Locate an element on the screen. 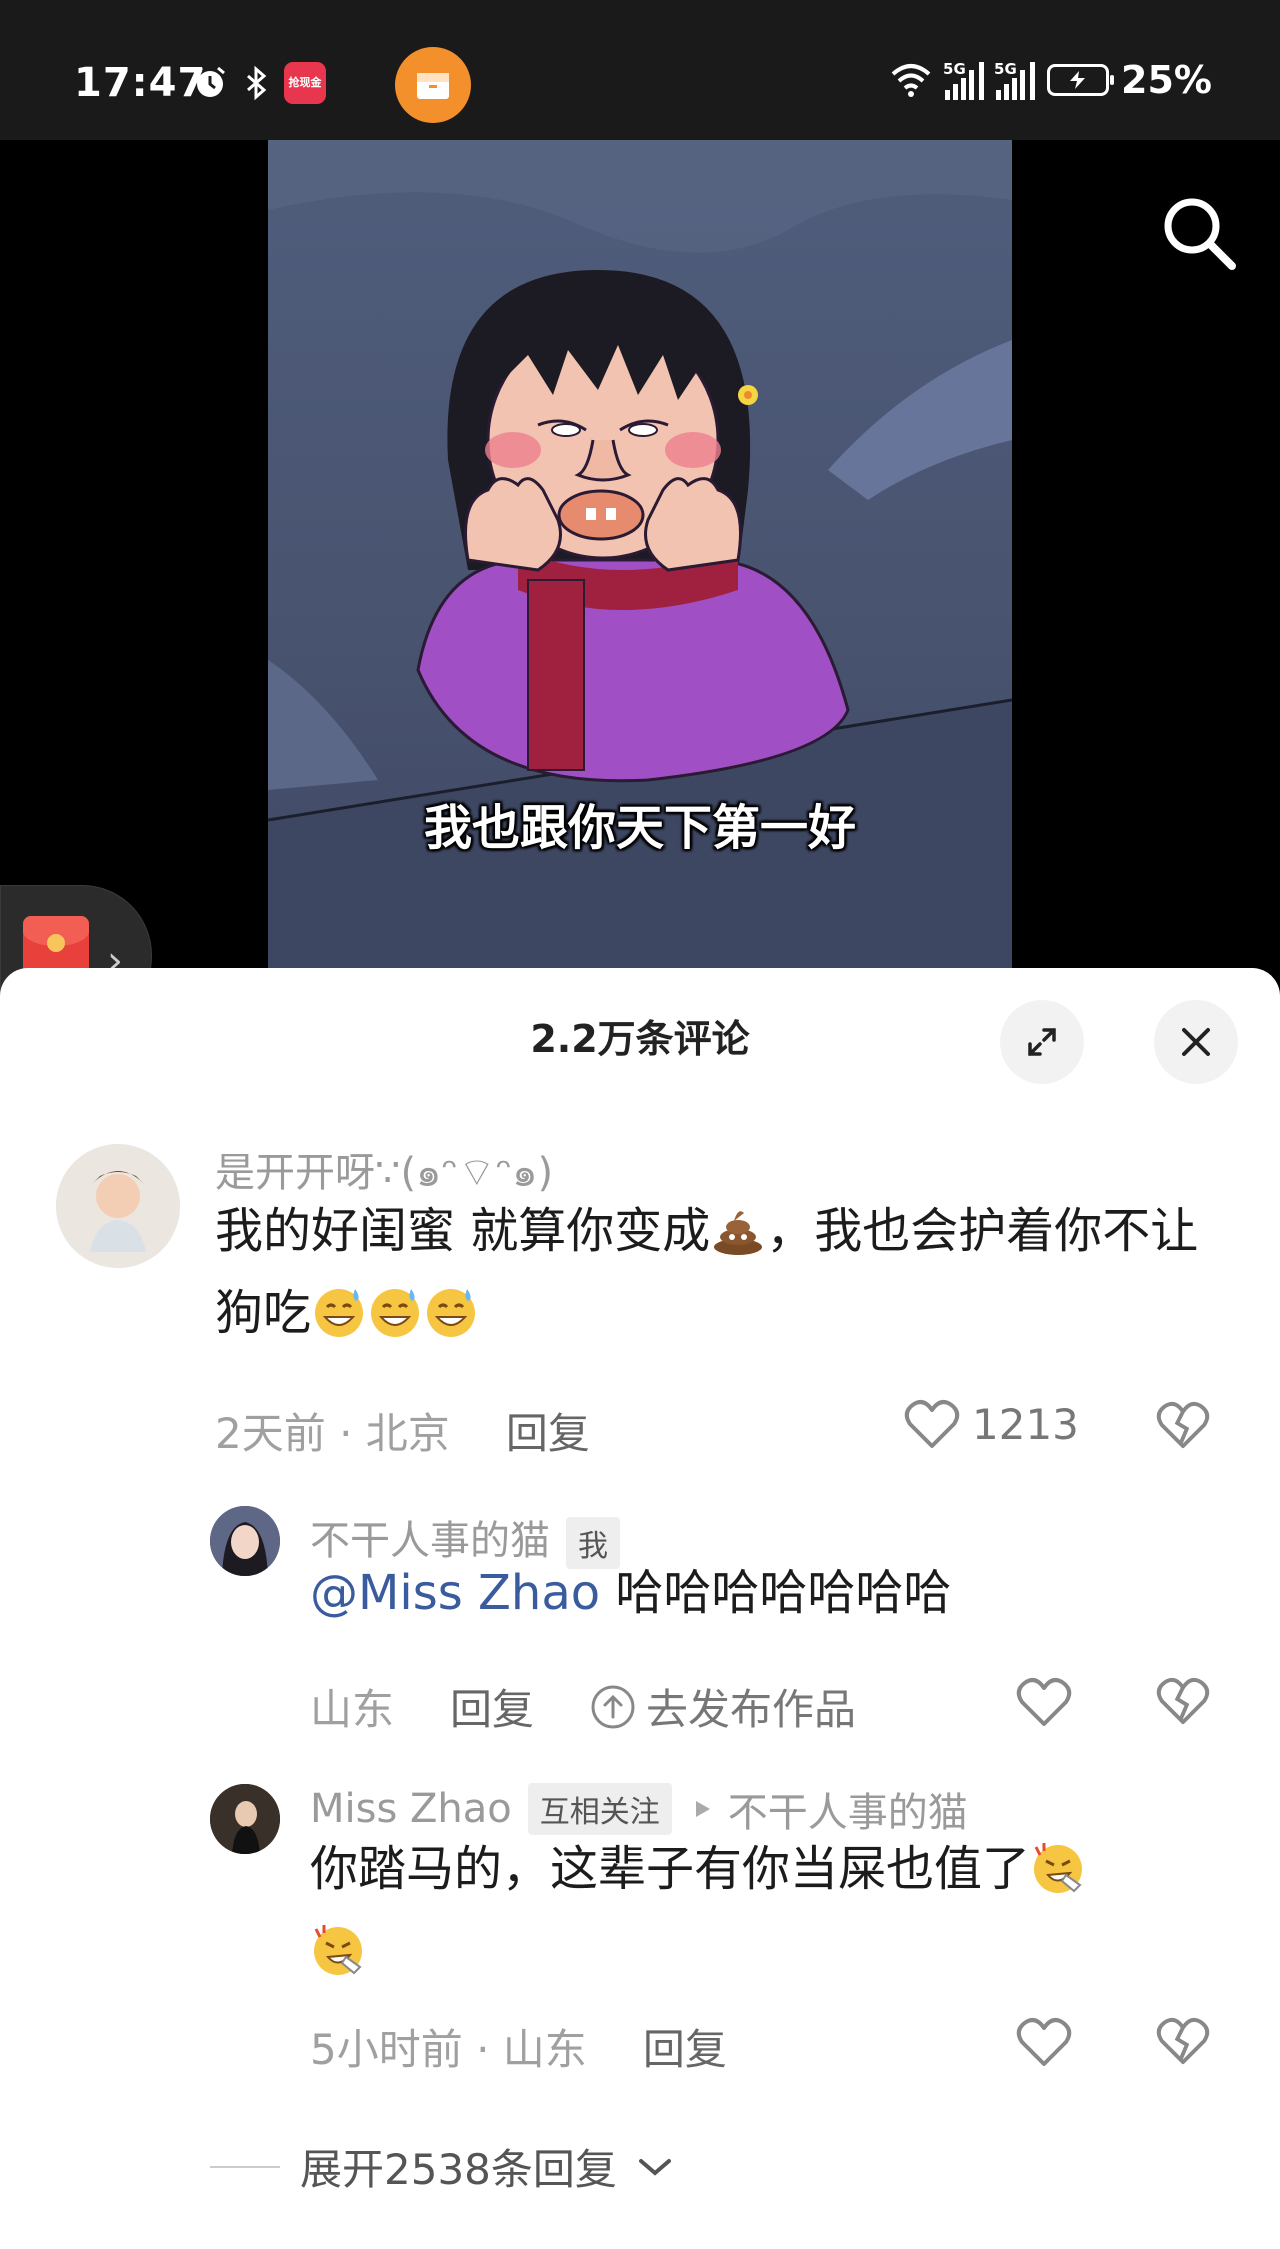 Image resolution: width=1280 pixels, height=2249 pixels. divider is located at coordinates (245, 2166).